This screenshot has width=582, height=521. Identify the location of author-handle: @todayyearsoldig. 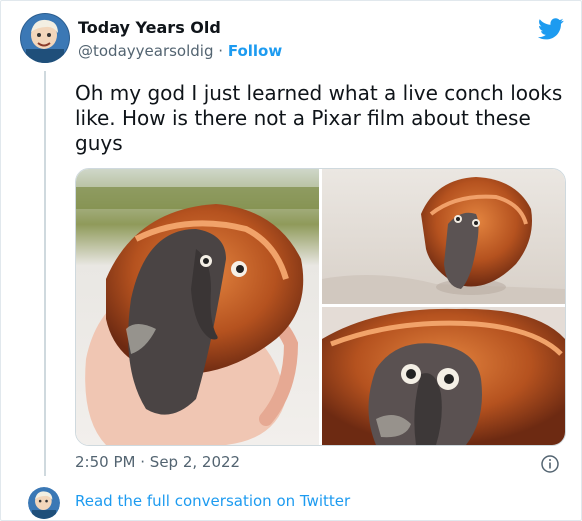
(145, 51).